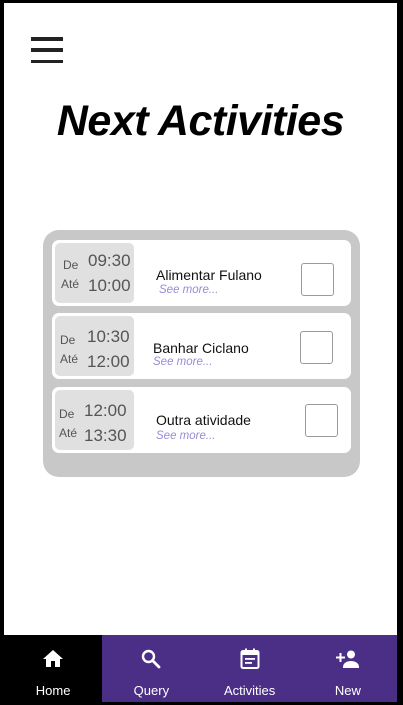 This screenshot has width=403, height=705. What do you see at coordinates (347, 690) in the screenshot?
I see `nav-label: New` at bounding box center [347, 690].